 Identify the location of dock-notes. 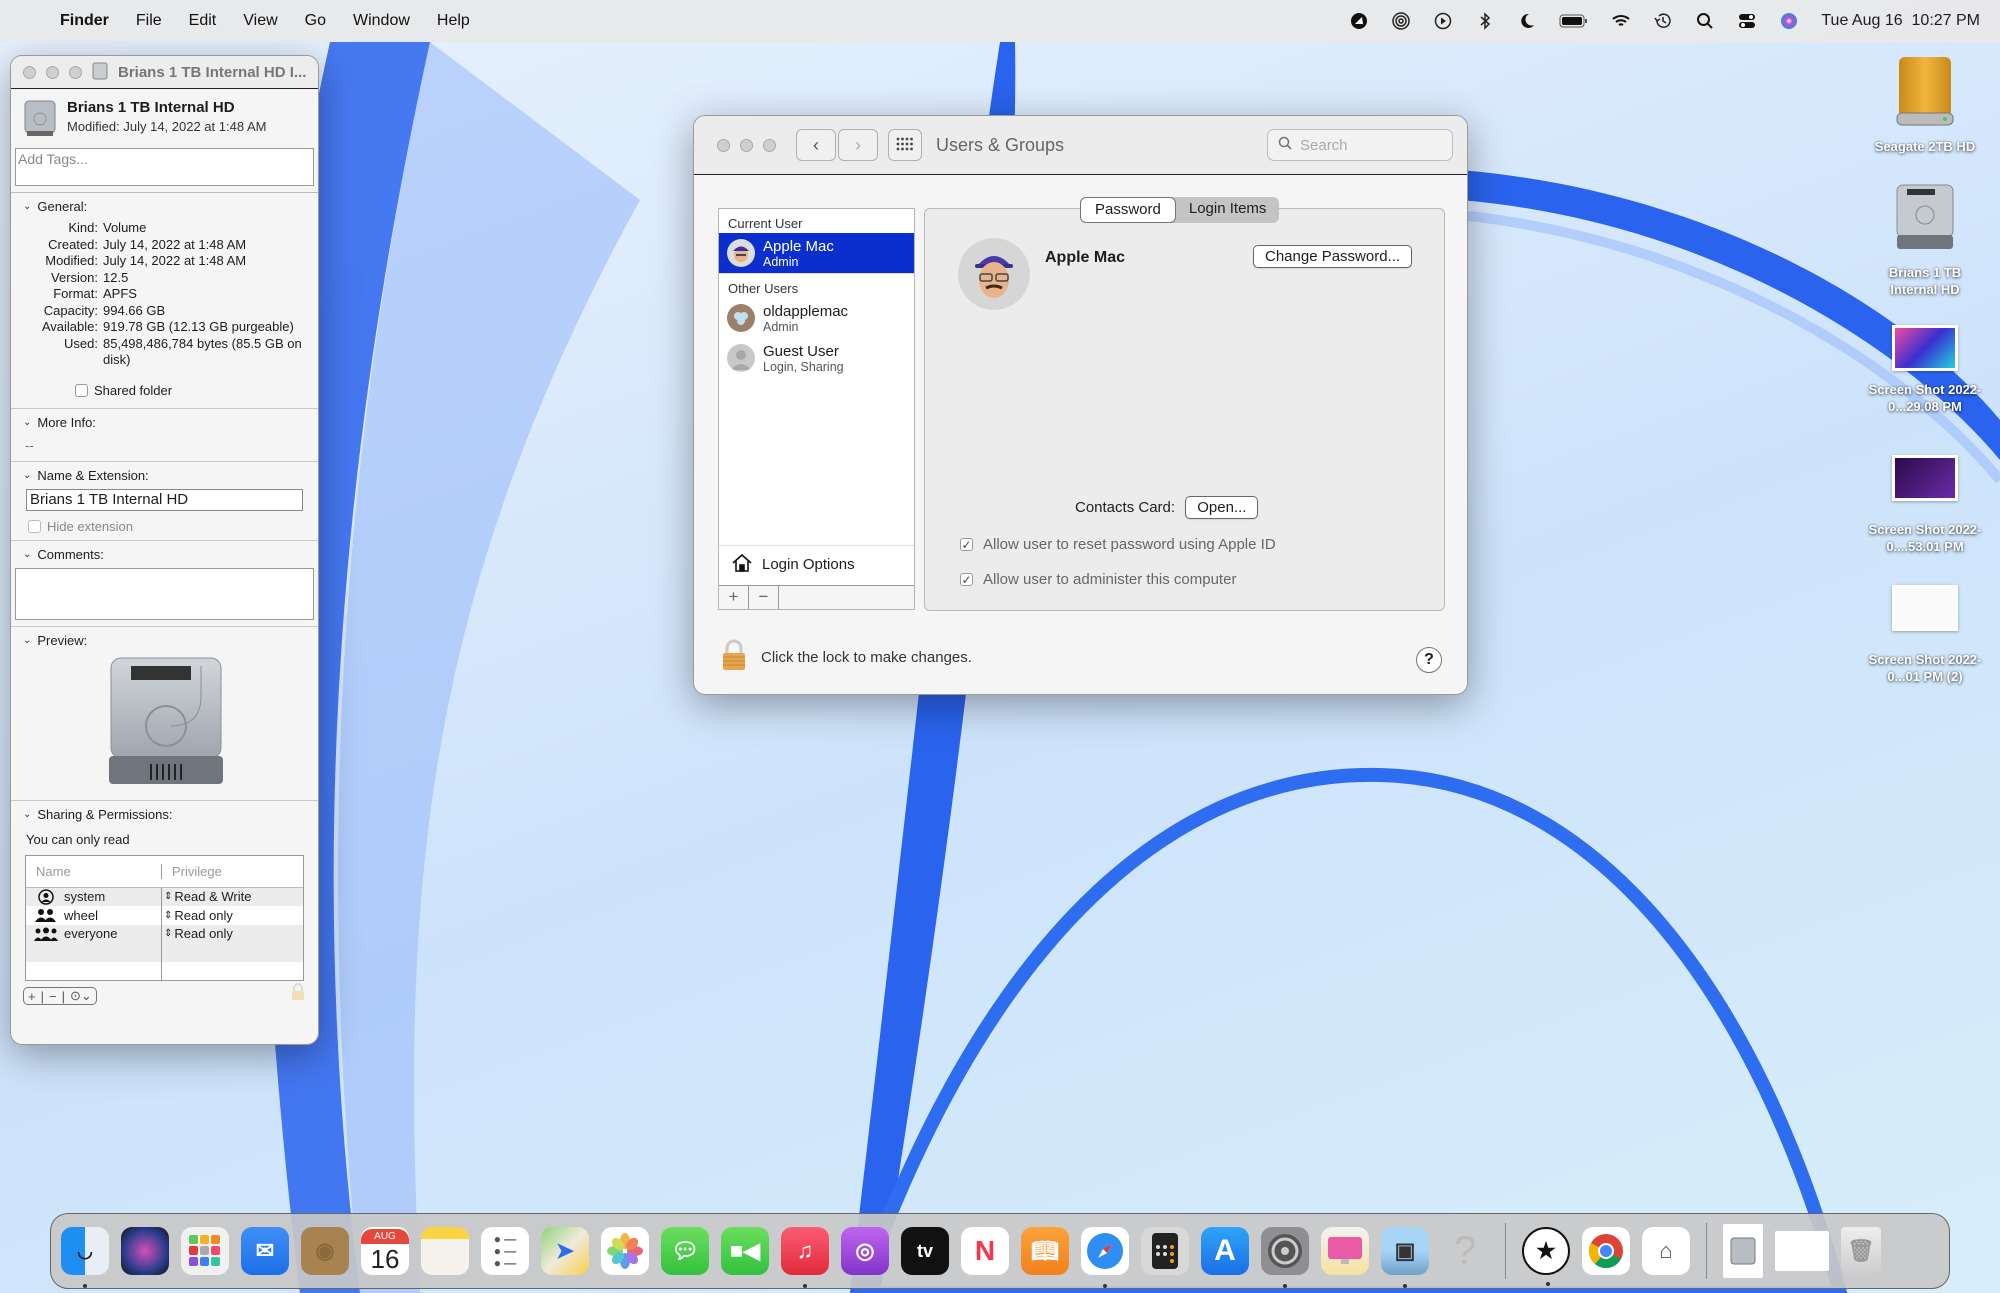
(445, 1251).